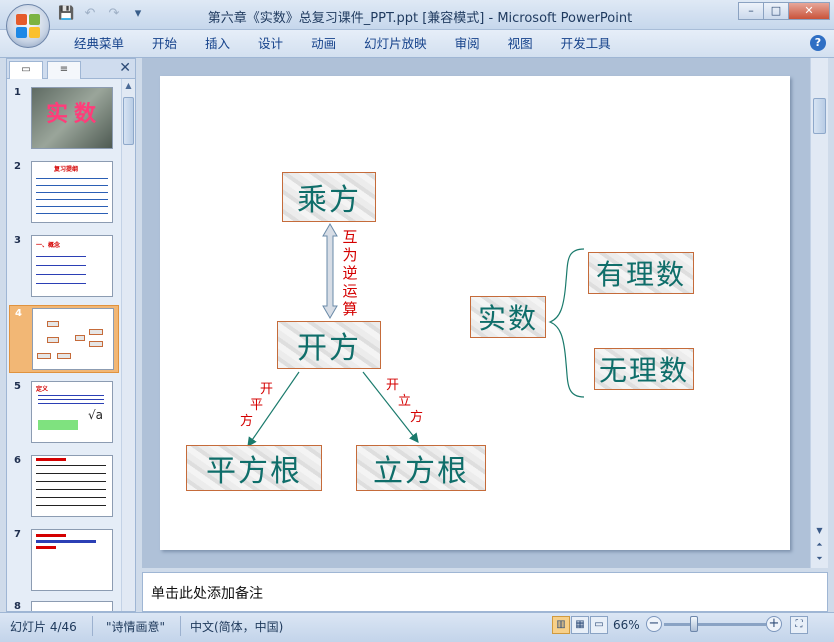  I want to click on slide-thumbnail-3: 3 一、概念, so click(64, 267).